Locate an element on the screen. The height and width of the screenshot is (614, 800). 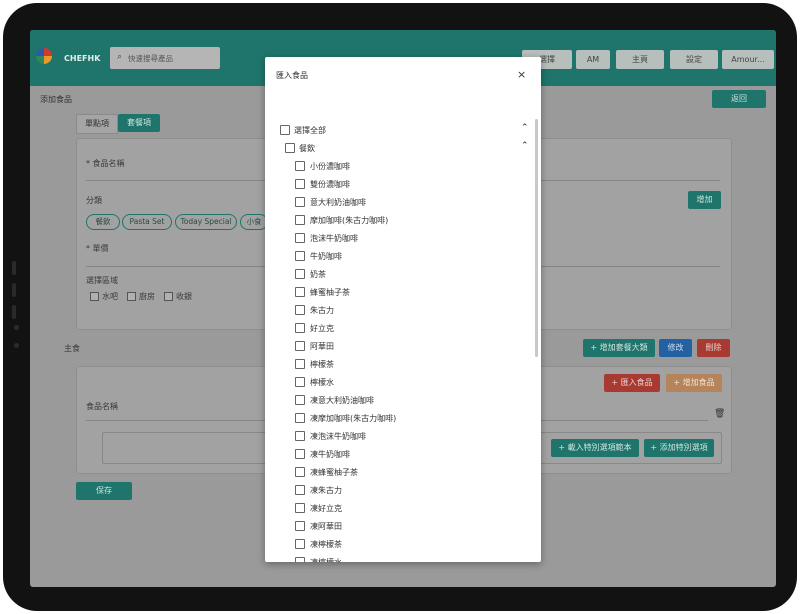
am-dropdown: AM is located at coordinates (593, 59).